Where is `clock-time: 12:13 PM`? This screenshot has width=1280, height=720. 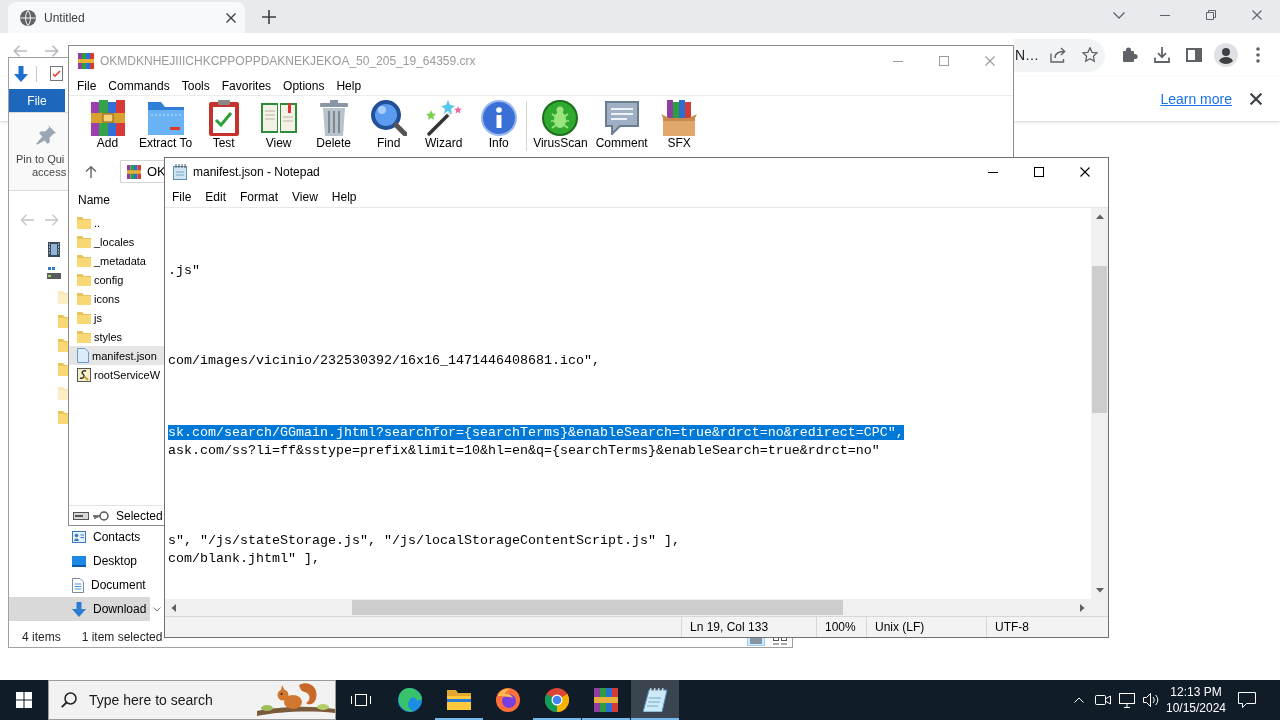
clock-time: 12:13 PM is located at coordinates (1196, 692).